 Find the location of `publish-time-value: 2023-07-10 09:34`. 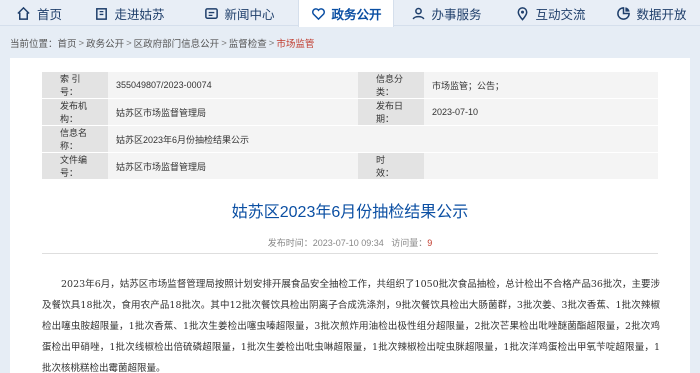

publish-time-value: 2023-07-10 09:34 is located at coordinates (348, 243).